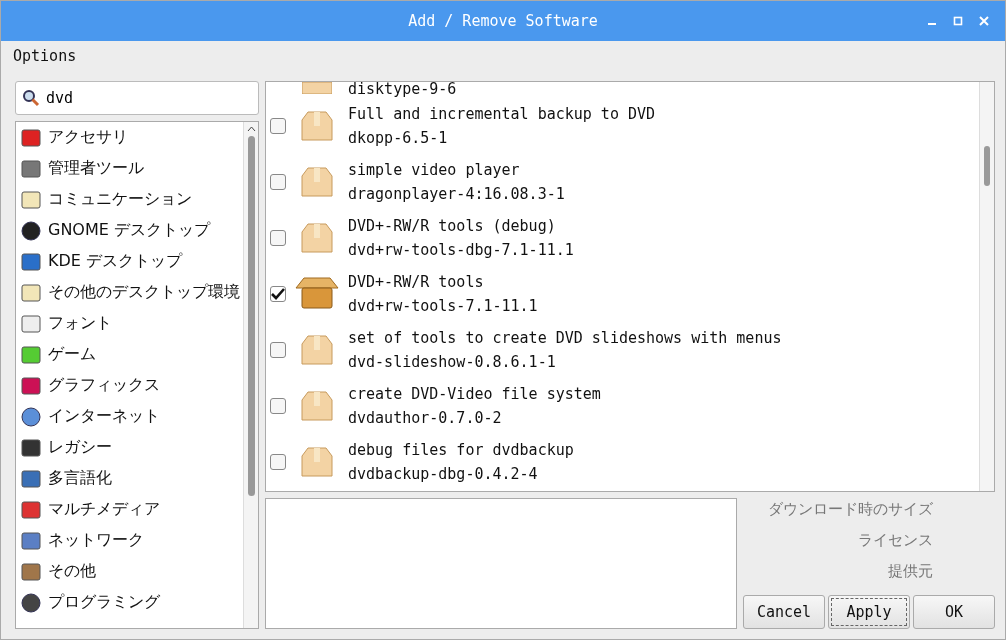 The width and height of the screenshot is (1006, 640). Describe the element at coordinates (129, 137) in the screenshot. I see `category-item: アクセサリ` at that location.